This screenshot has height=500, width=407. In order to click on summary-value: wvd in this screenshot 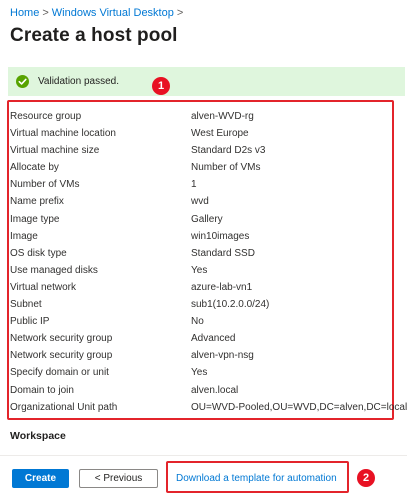, I will do `click(200, 202)`.